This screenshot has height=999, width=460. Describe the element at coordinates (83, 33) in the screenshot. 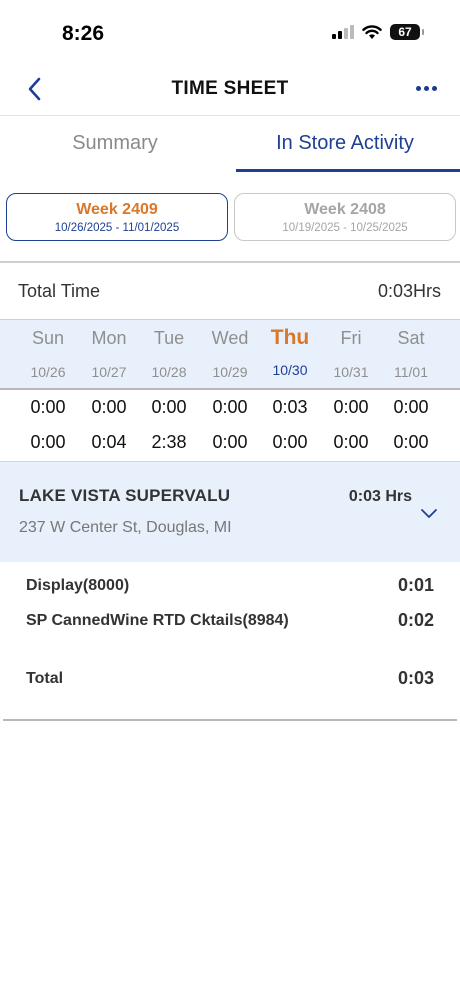

I see `status-time: 8:26` at that location.